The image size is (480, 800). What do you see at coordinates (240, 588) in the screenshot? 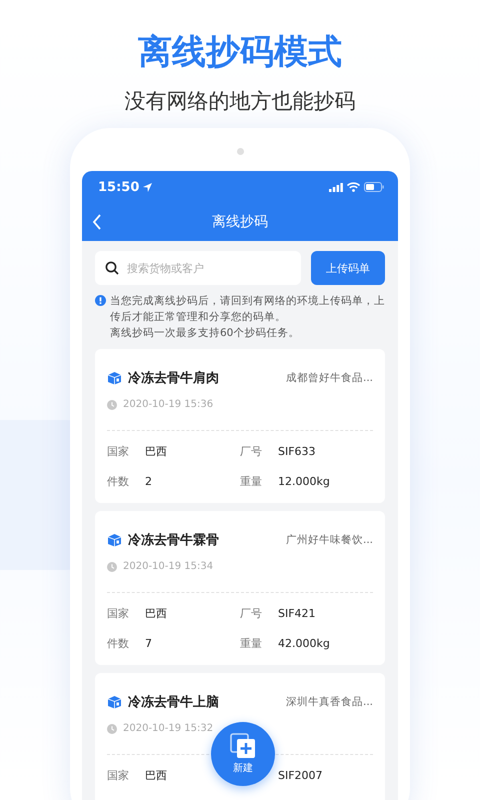
I see `record-card: 冷冻去骨牛霖骨 广州好牛味餐饮... 2020-10-19 15:34 国家 巴西 厂号 SIF421 件数 7 重量 42.000kg` at bounding box center [240, 588].